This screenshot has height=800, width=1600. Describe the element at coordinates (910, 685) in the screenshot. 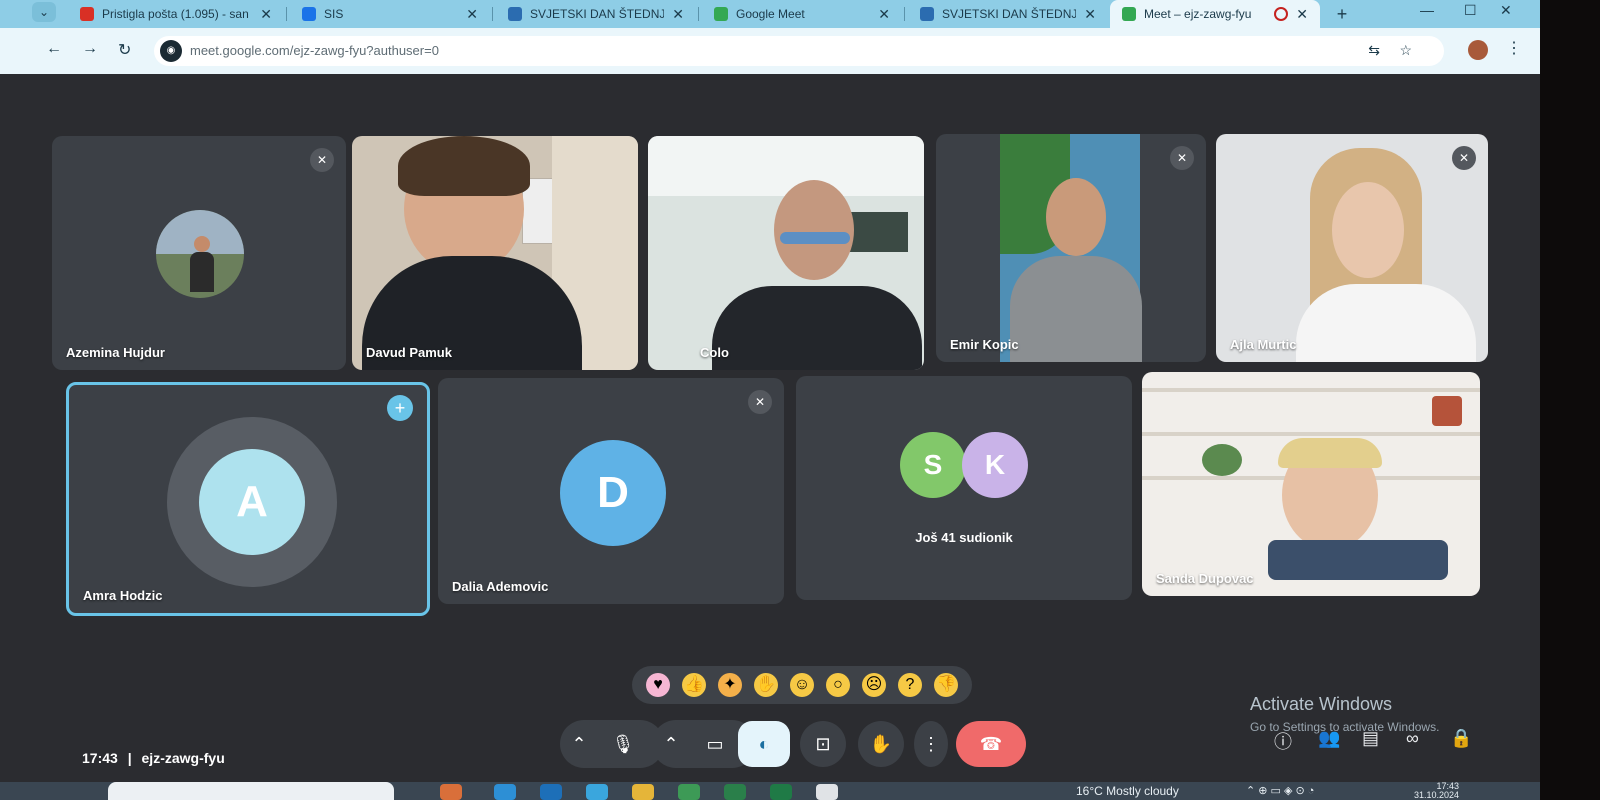

I see `thinking-emoji-icon: ?` at that location.